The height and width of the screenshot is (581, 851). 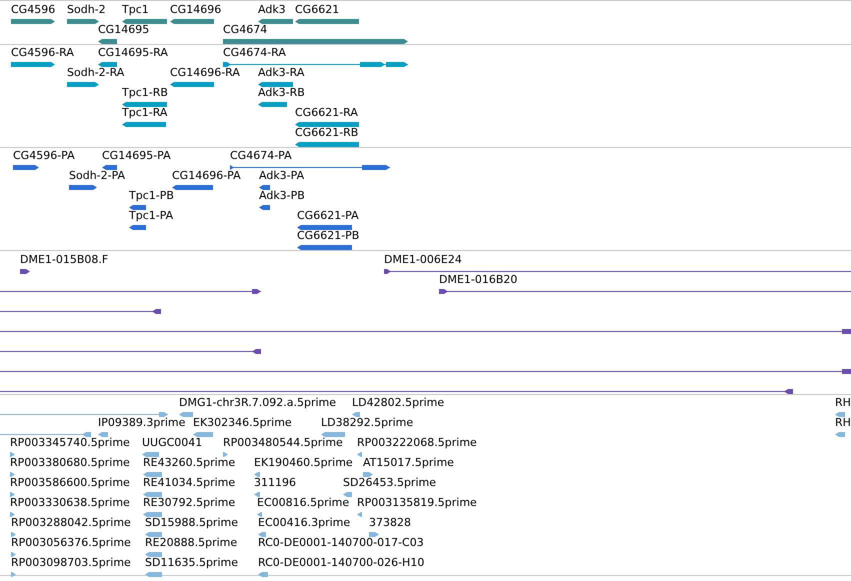 What do you see at coordinates (257, 402) in the screenshot?
I see `feature-label: DMG1-chr3R.7.092.a.5prime` at bounding box center [257, 402].